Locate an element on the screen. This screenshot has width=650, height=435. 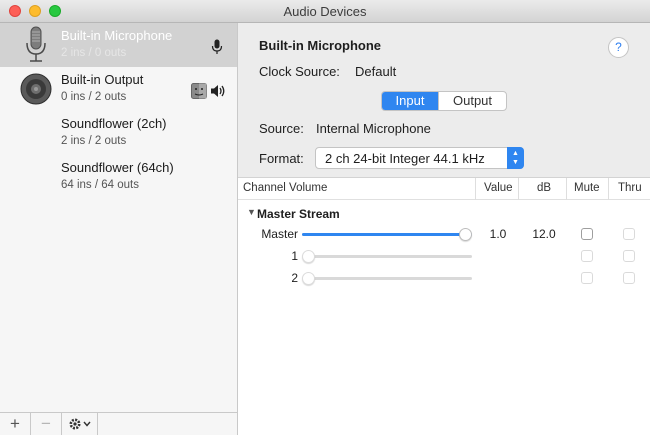
finder-icon is located at coordinates (199, 91).